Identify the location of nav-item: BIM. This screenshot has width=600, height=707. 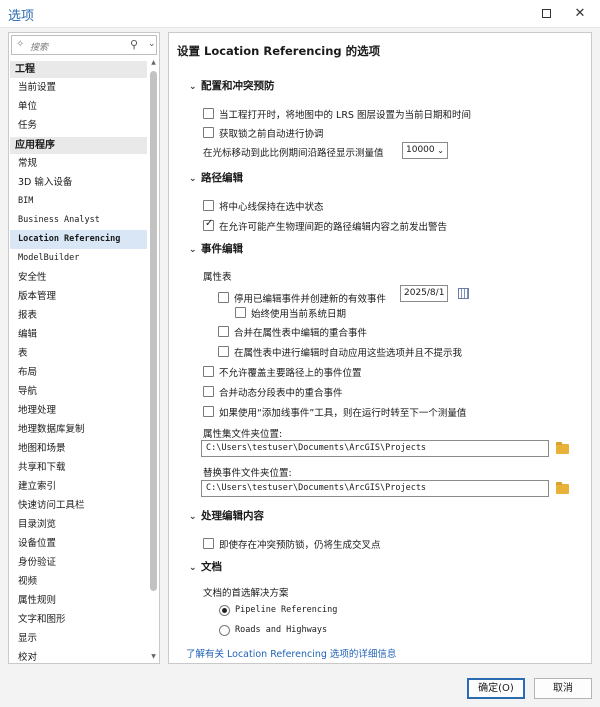
(78, 201).